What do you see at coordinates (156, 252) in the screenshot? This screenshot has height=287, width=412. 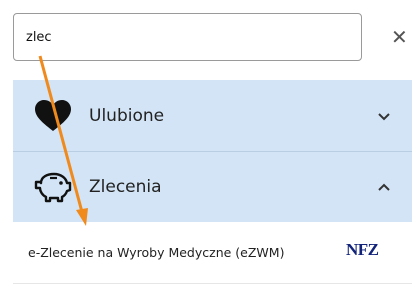 I see `list-item-label: e-Zlecenie na Wyroby Medyczne (eZWM)` at bounding box center [156, 252].